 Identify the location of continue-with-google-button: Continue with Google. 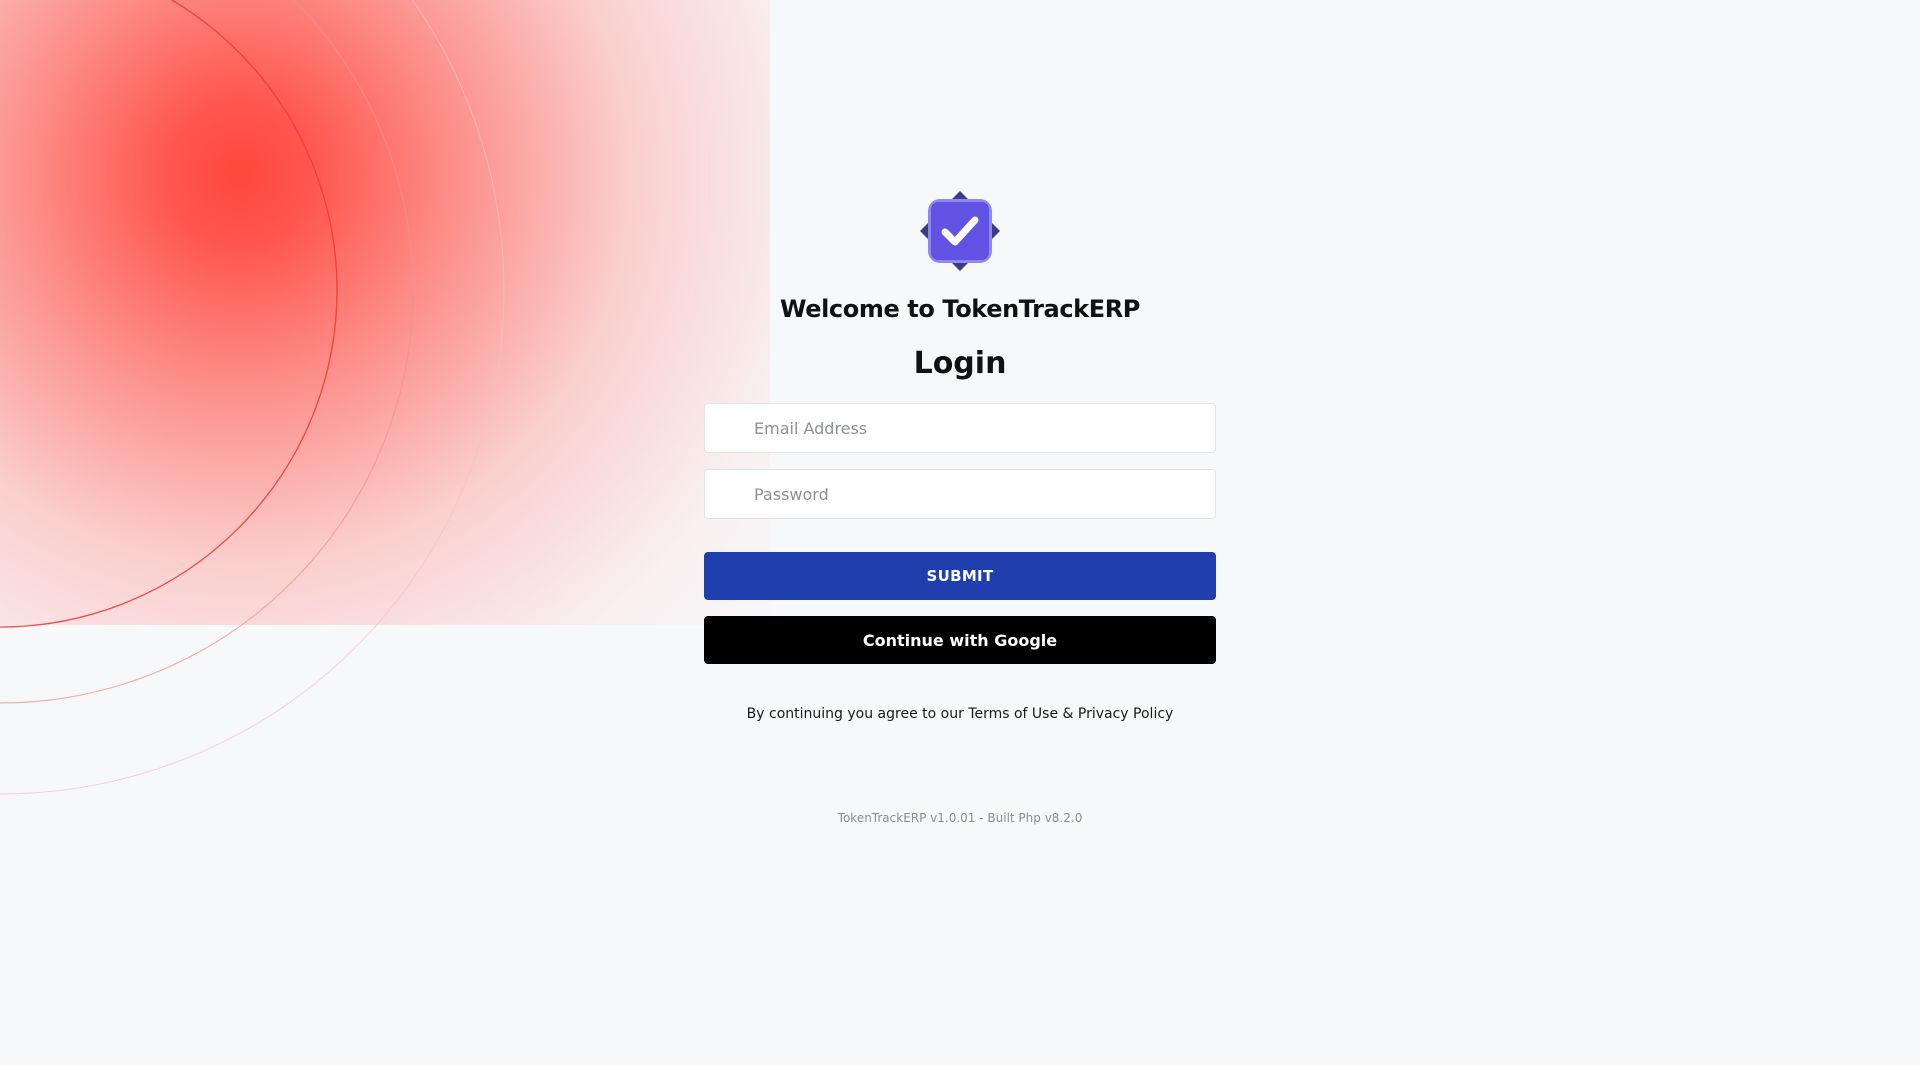
(960, 640).